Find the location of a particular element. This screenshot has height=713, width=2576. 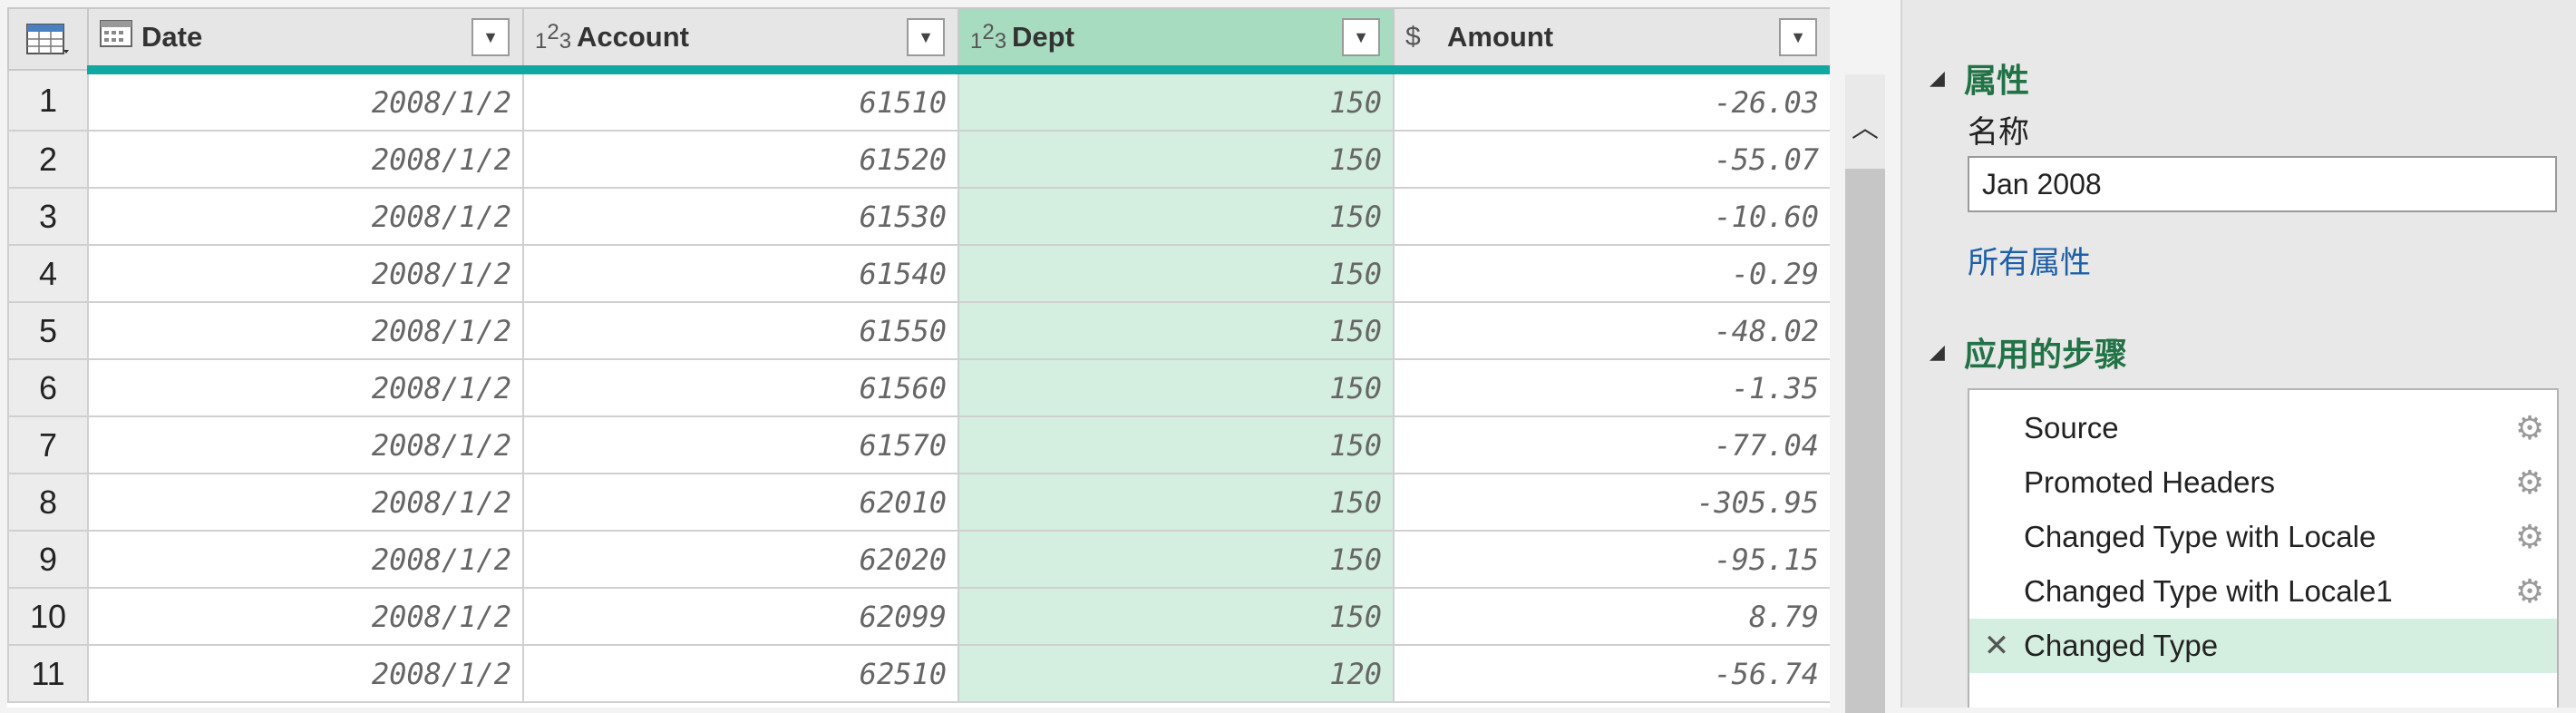

applied-steps-section-header: ◢ 应用的步骤 is located at coordinates (2028, 352).